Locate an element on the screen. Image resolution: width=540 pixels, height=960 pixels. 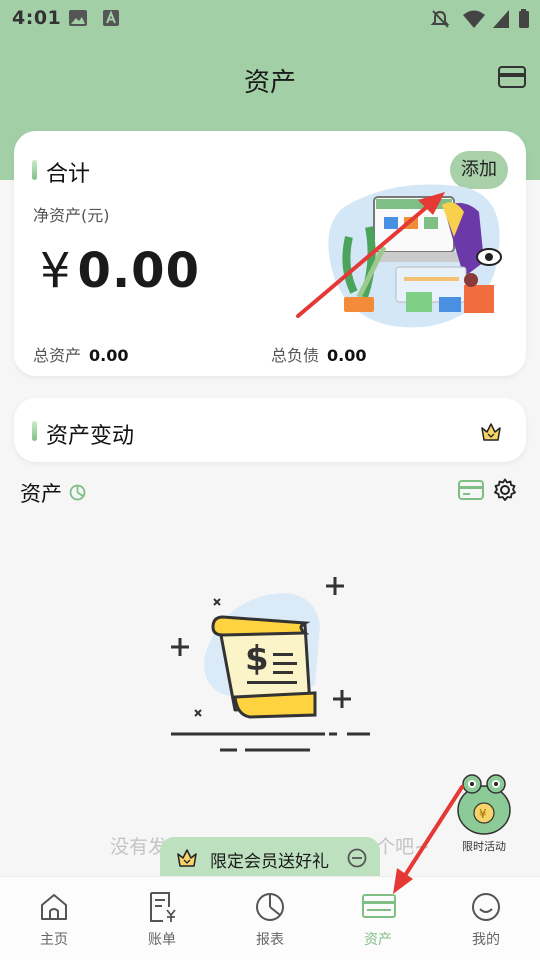
title-bar: 资产 is located at coordinates (270, 79).